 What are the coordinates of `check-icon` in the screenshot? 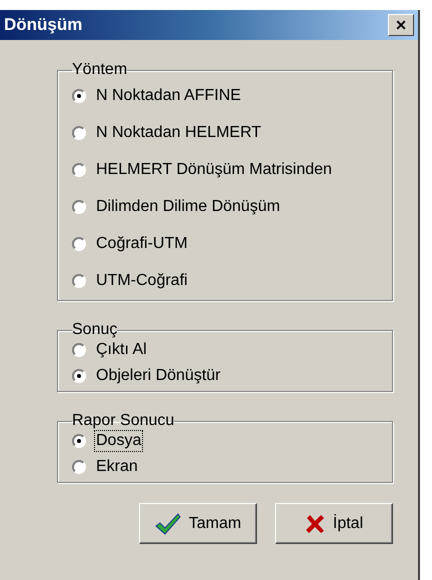 It's located at (167, 523).